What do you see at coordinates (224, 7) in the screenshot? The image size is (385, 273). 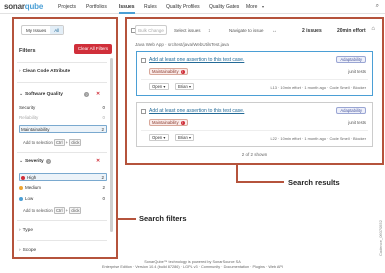 I see `nav-quality-gates: Quality Gates` at bounding box center [224, 7].